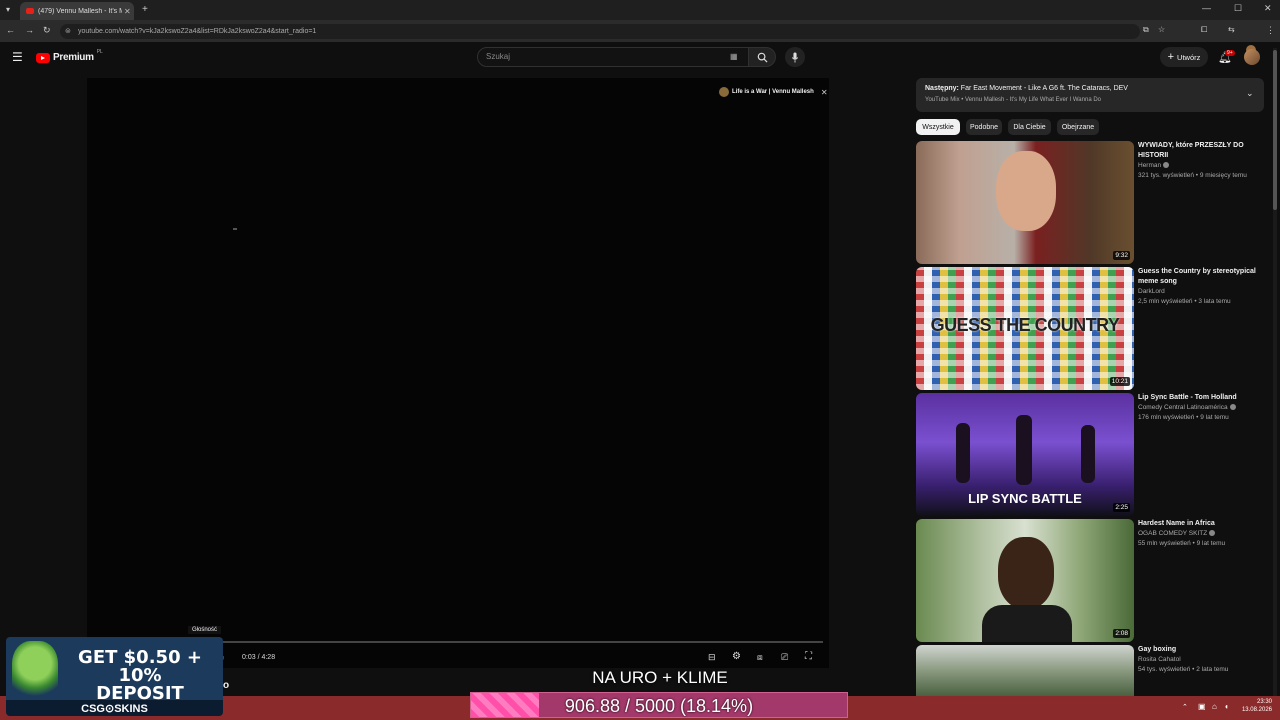  Describe the element at coordinates (259, 657) in the screenshot. I see `time-display: 0:03 / 4:28` at that location.